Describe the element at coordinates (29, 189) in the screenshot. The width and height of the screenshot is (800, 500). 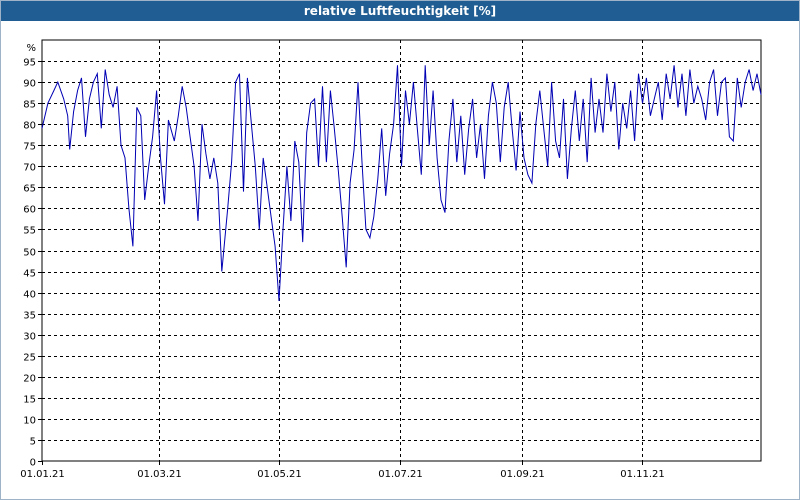
I see `y-tick-label: 65` at that location.